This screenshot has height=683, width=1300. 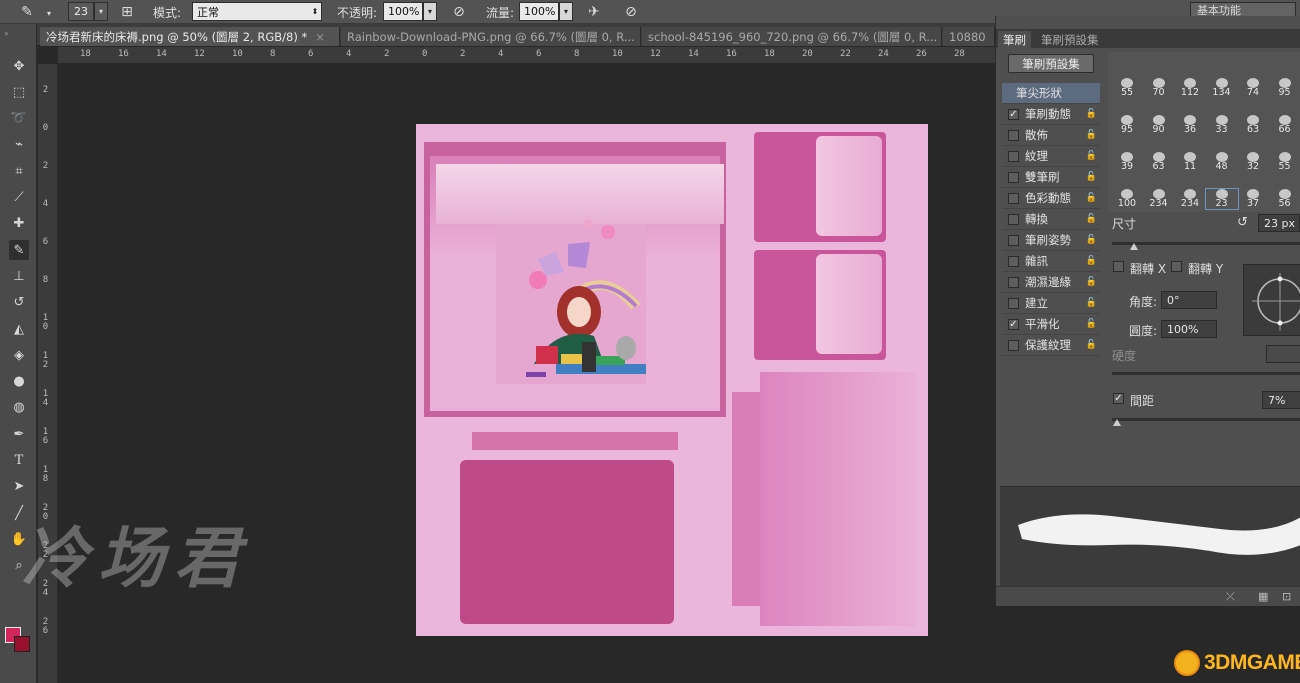 What do you see at coordinates (1242, 222) in the screenshot?
I see `reset-size-icon: ↺` at bounding box center [1242, 222].